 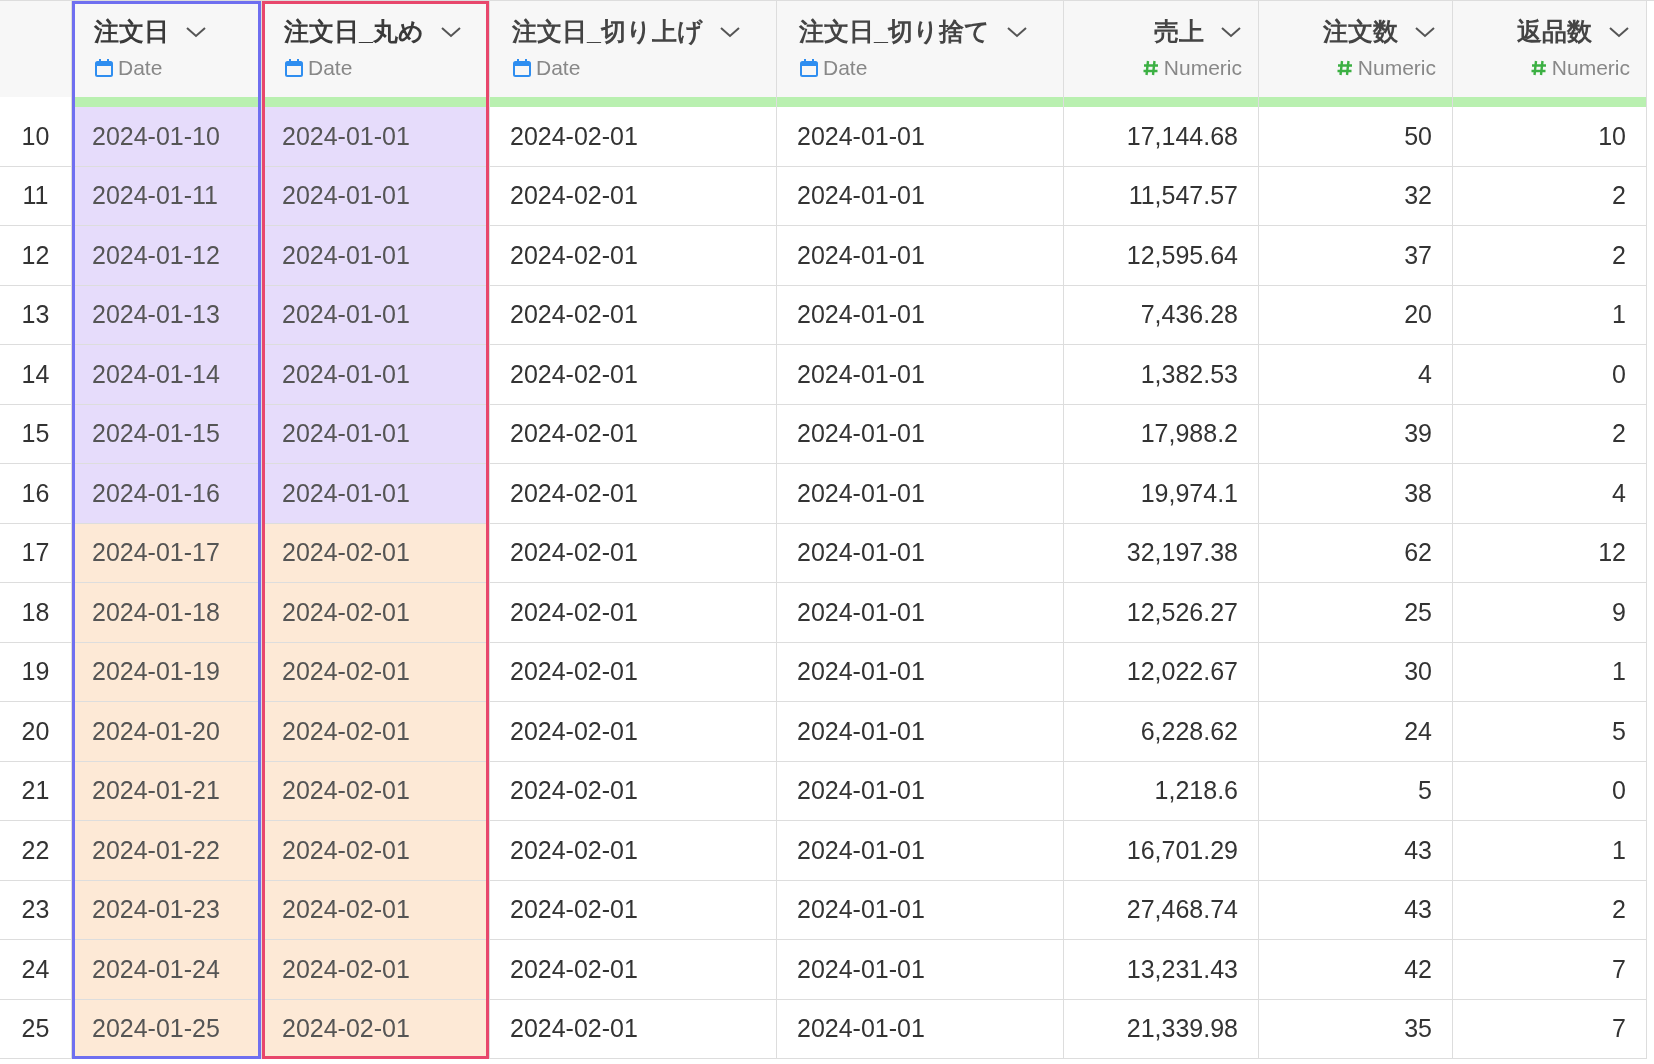 What do you see at coordinates (35, 1029) in the screenshot?
I see `row-number: 25` at bounding box center [35, 1029].